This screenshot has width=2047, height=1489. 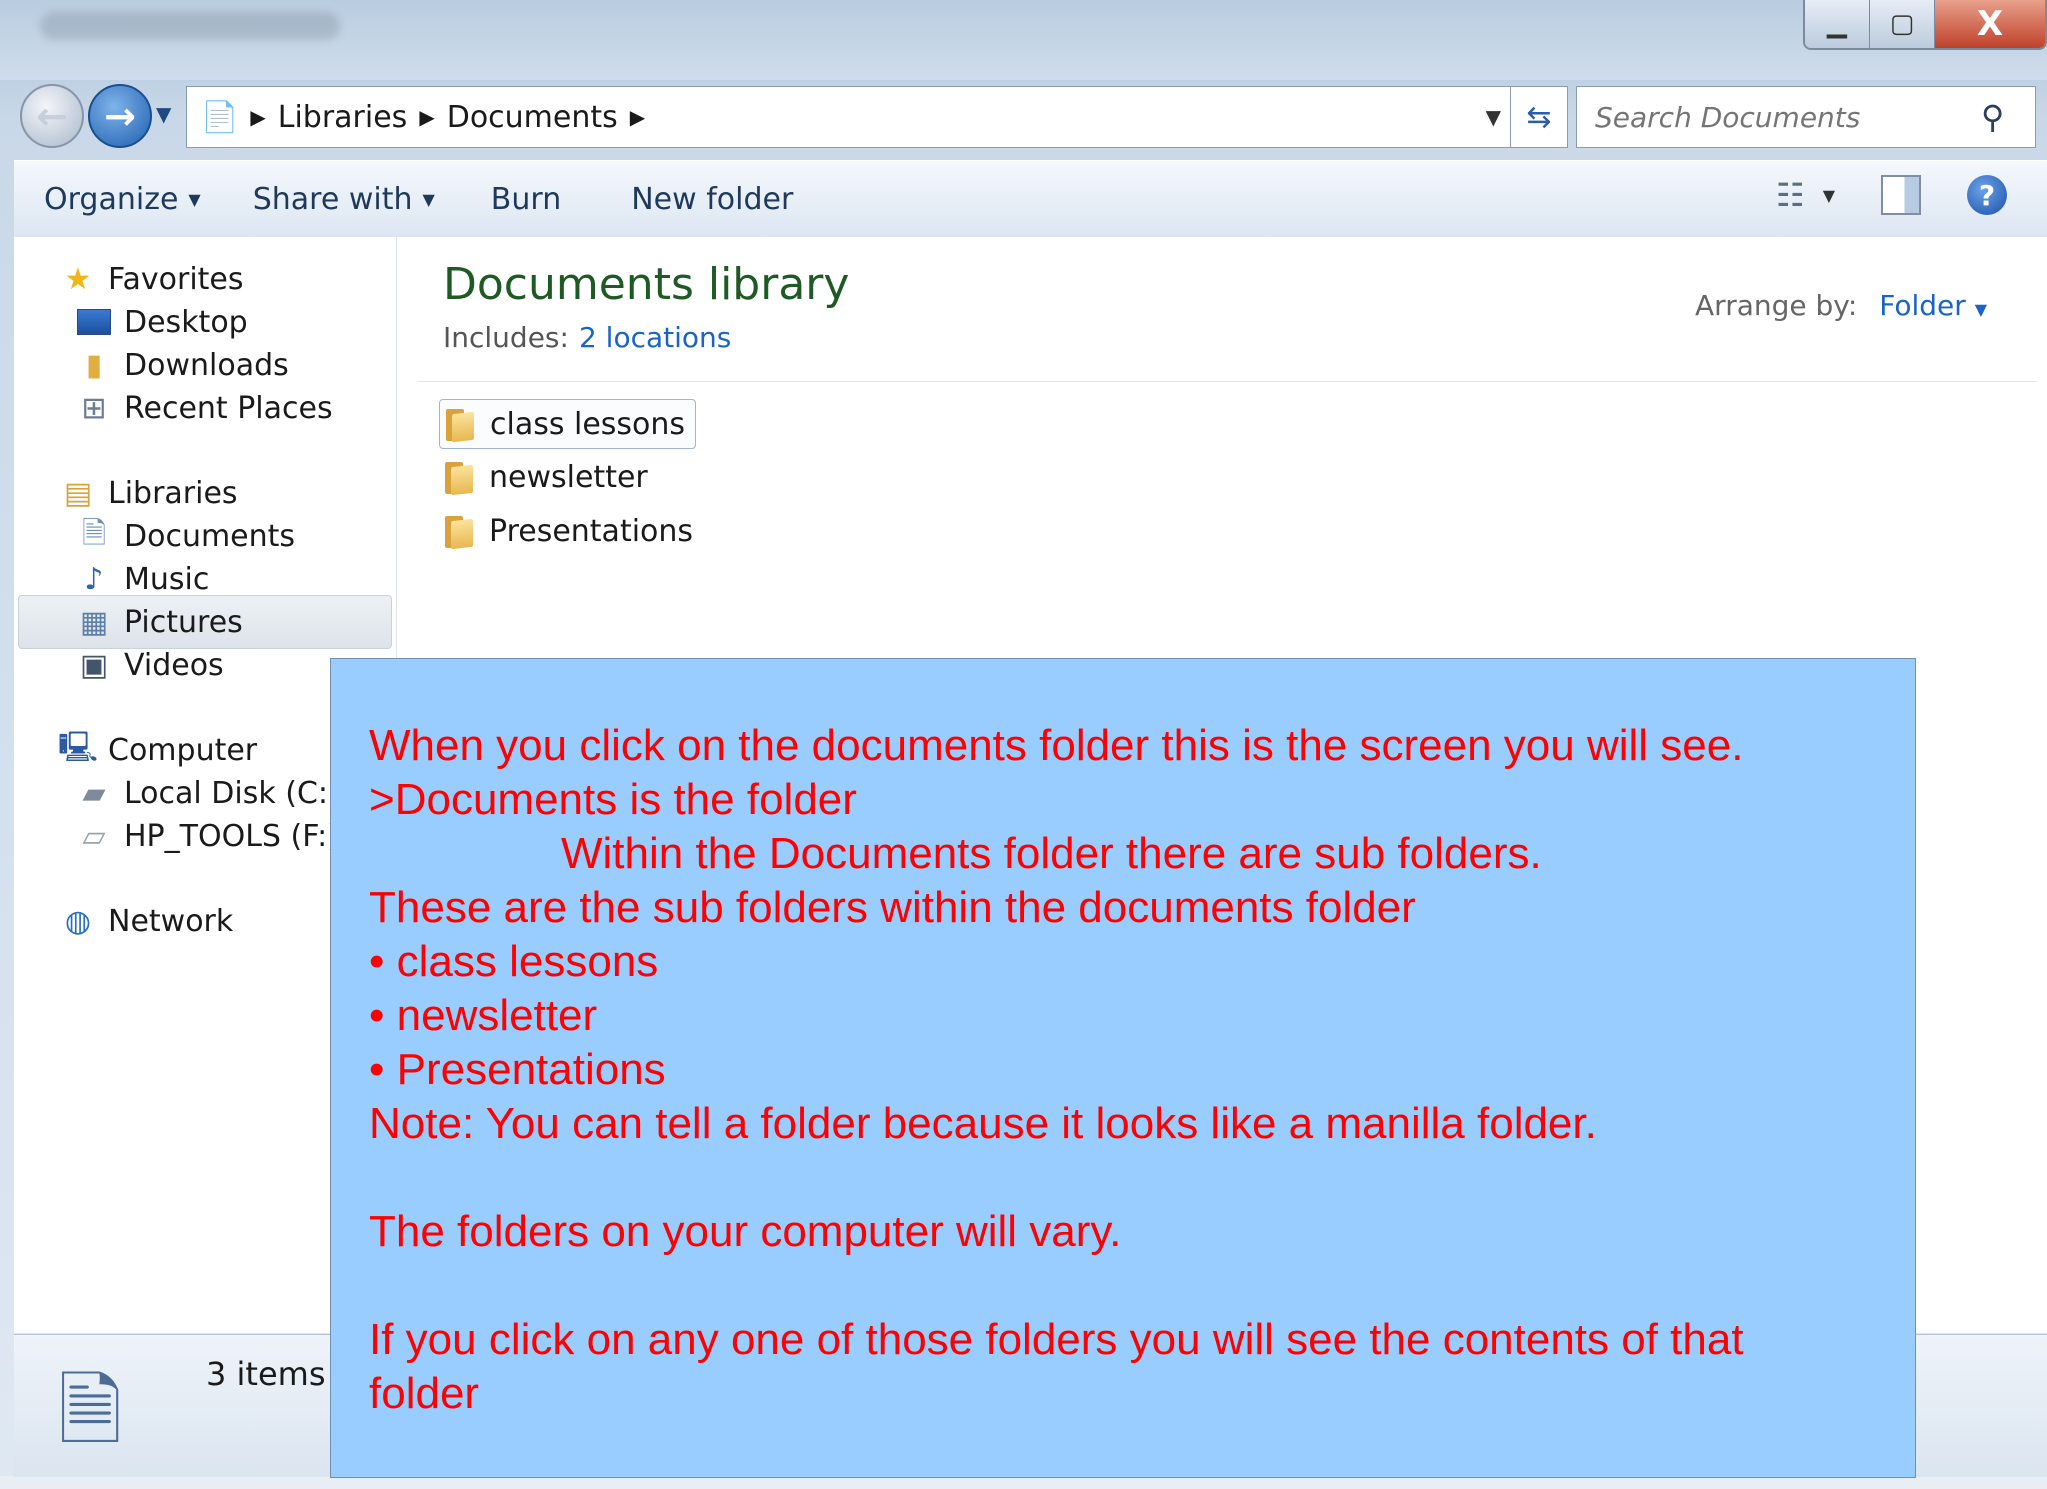 I want to click on sidebar-item-label: Recent Places, so click(x=228, y=408).